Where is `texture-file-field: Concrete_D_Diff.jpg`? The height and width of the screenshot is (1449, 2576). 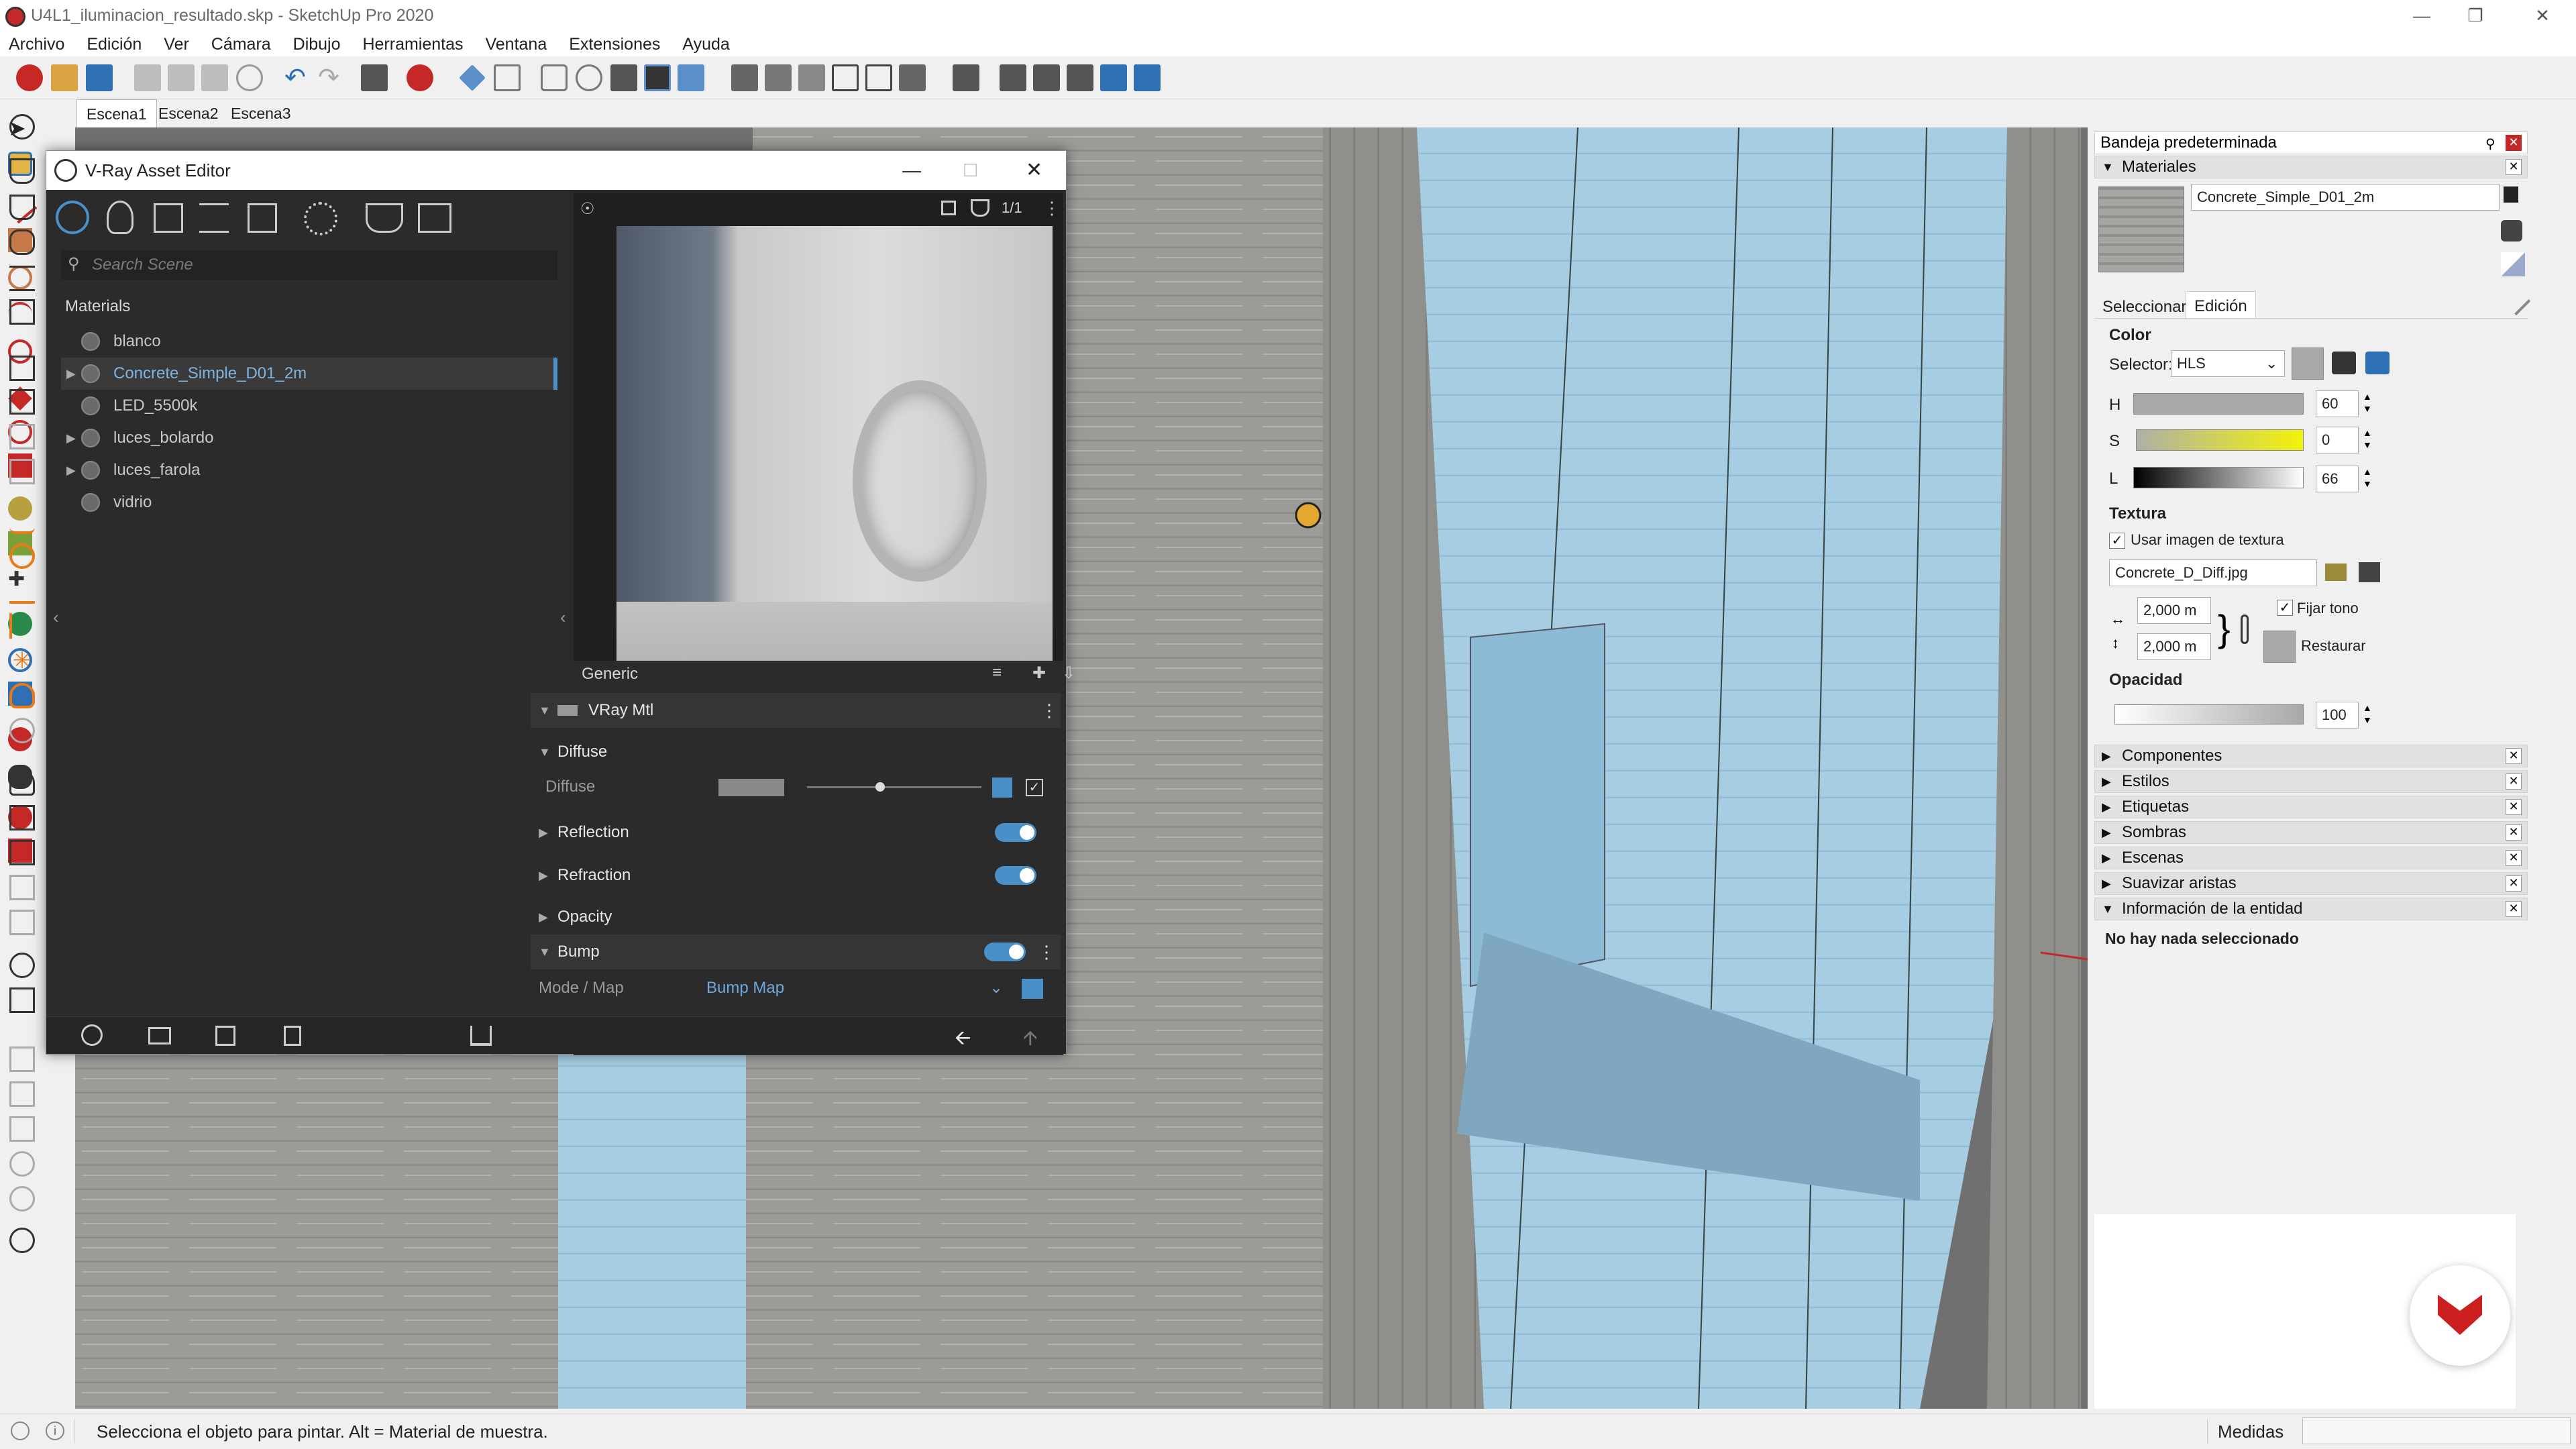
texture-file-field: Concrete_D_Diff.jpg is located at coordinates (2213, 572).